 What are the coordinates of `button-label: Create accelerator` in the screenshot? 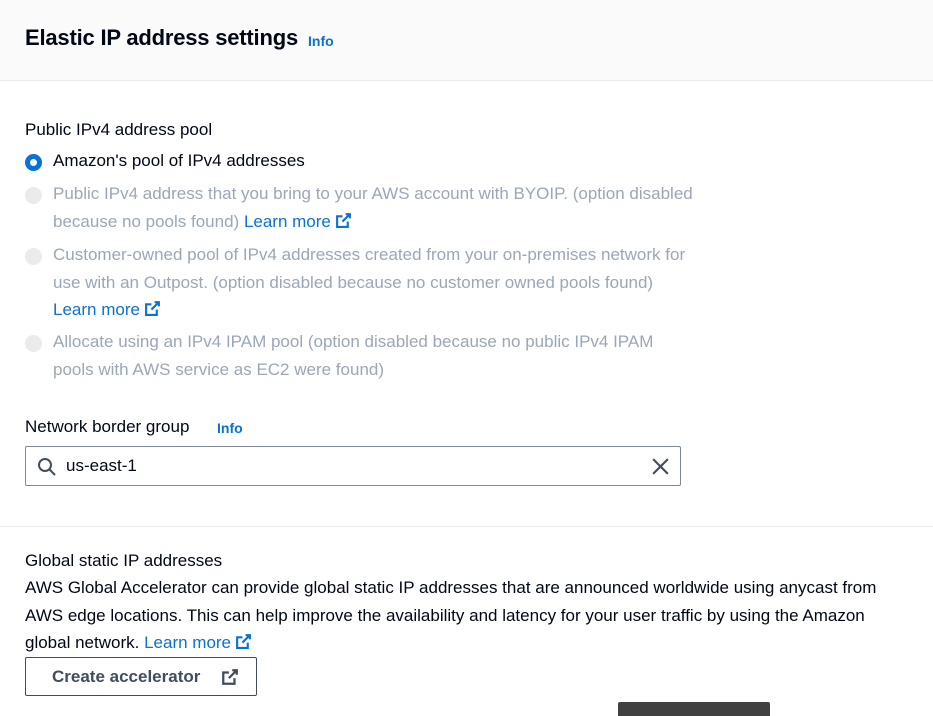 It's located at (126, 676).